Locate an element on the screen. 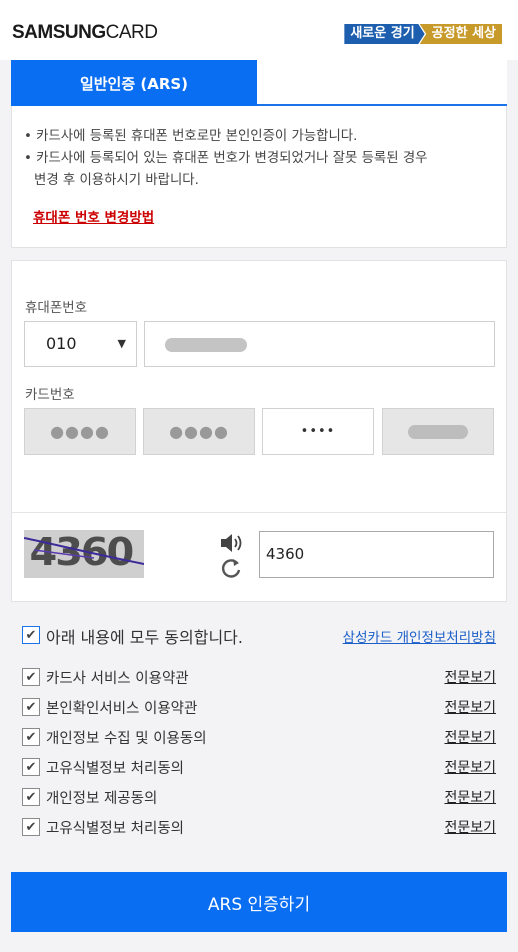 The image size is (518, 952). agree-all-label: 아래 내용에 모두 동의합니다. is located at coordinates (144, 637).